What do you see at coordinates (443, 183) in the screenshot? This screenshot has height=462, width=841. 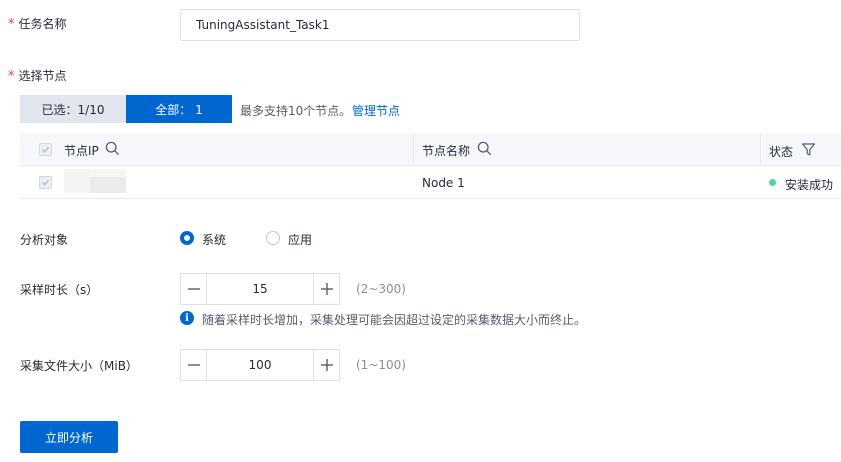 I see `node-name-cell: Node 1` at bounding box center [443, 183].